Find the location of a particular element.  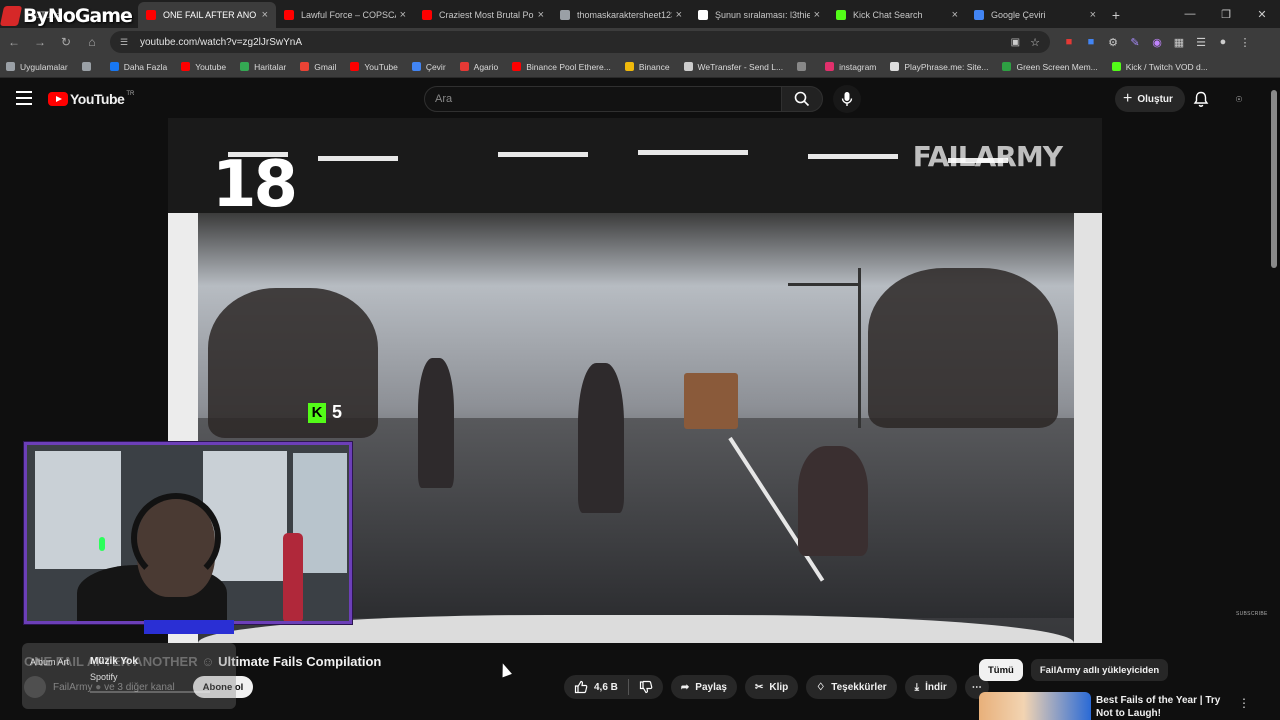

reload-icon: ↻ is located at coordinates (66, 42).